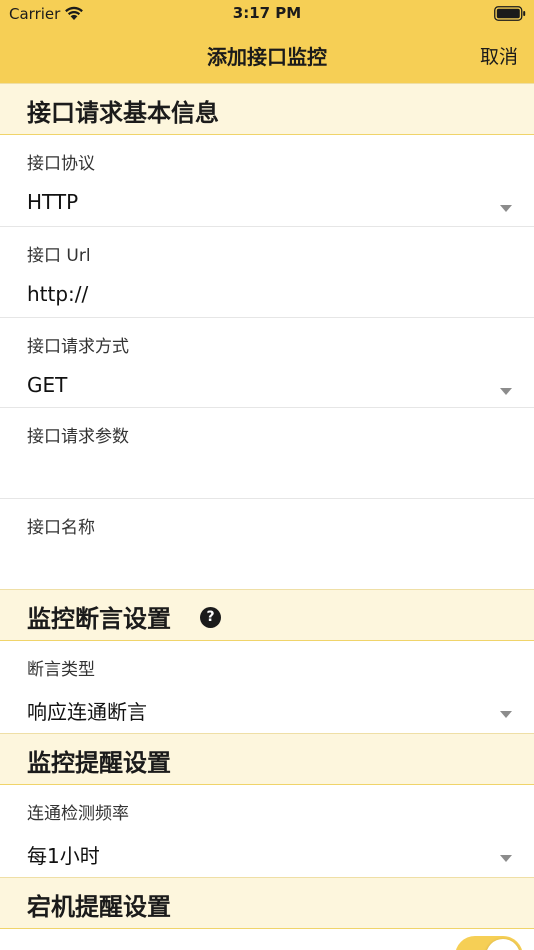 The width and height of the screenshot is (534, 950). I want to click on params-field: 接口请求参数, so click(267, 453).